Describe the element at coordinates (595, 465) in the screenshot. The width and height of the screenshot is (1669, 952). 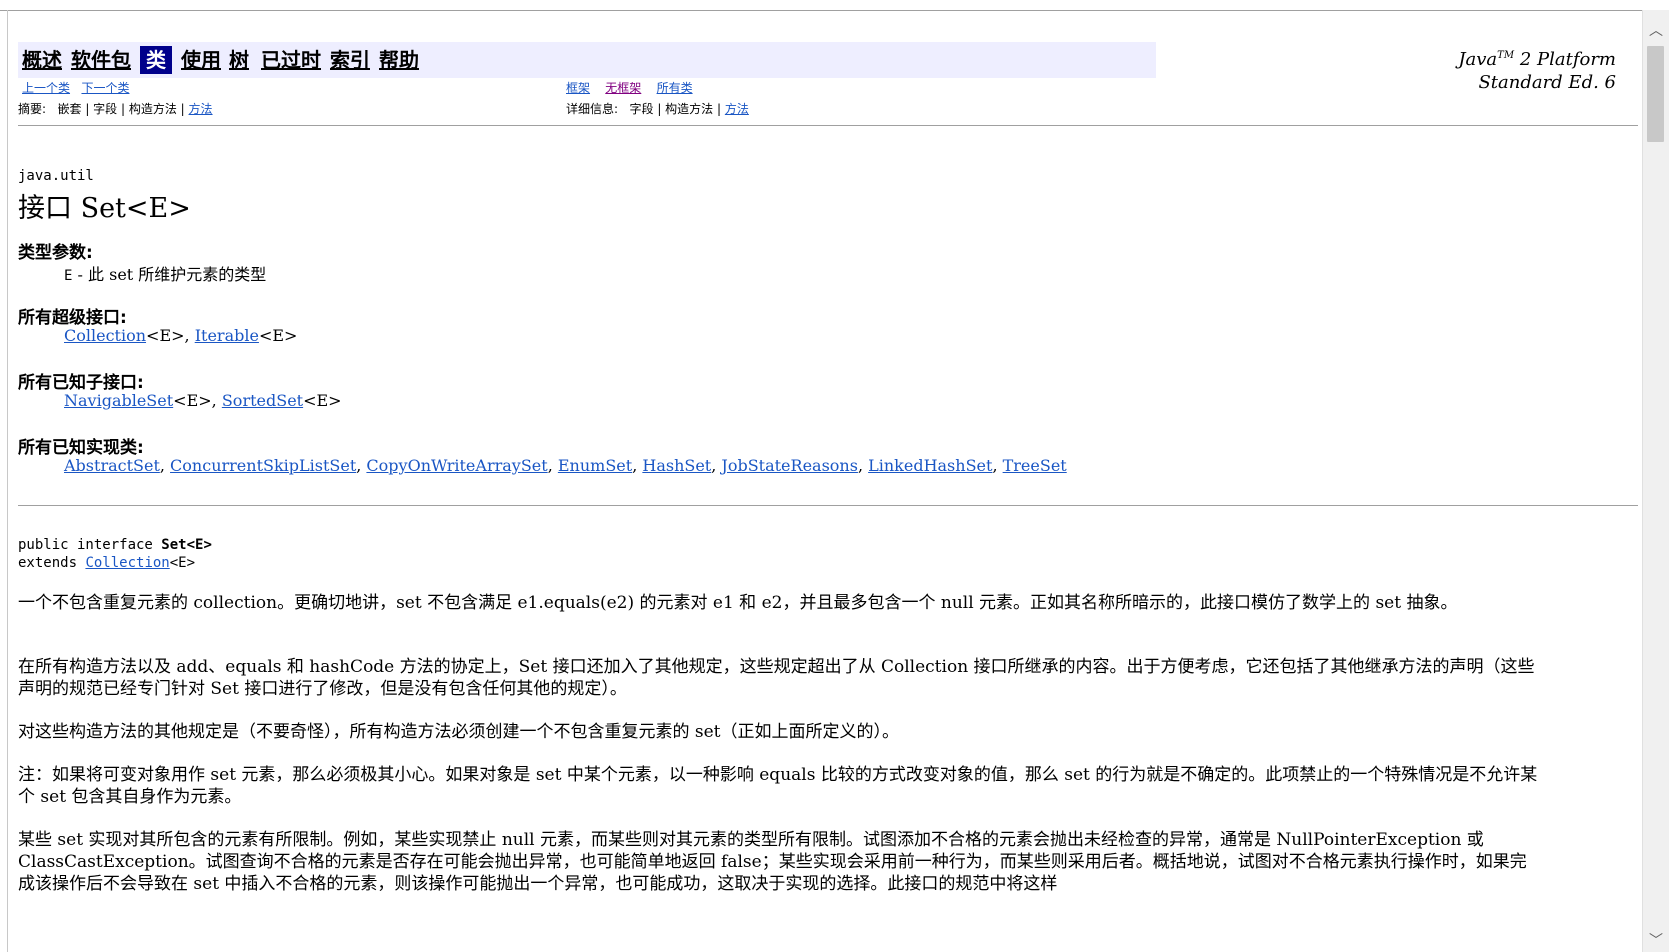
I see `type-link-enumset: EnumSet` at that location.